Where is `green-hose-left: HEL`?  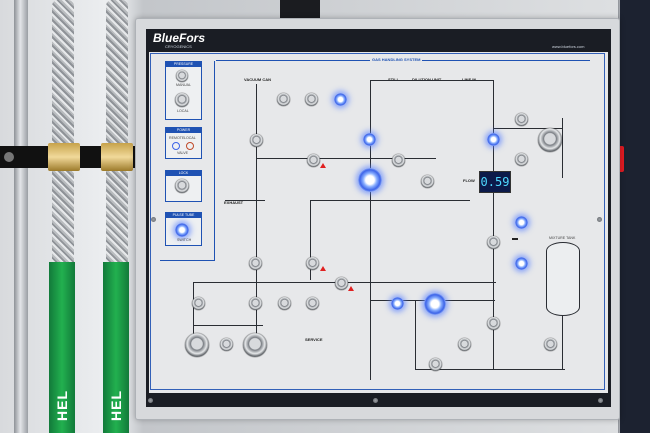 green-hose-left: HEL is located at coordinates (62, 347).